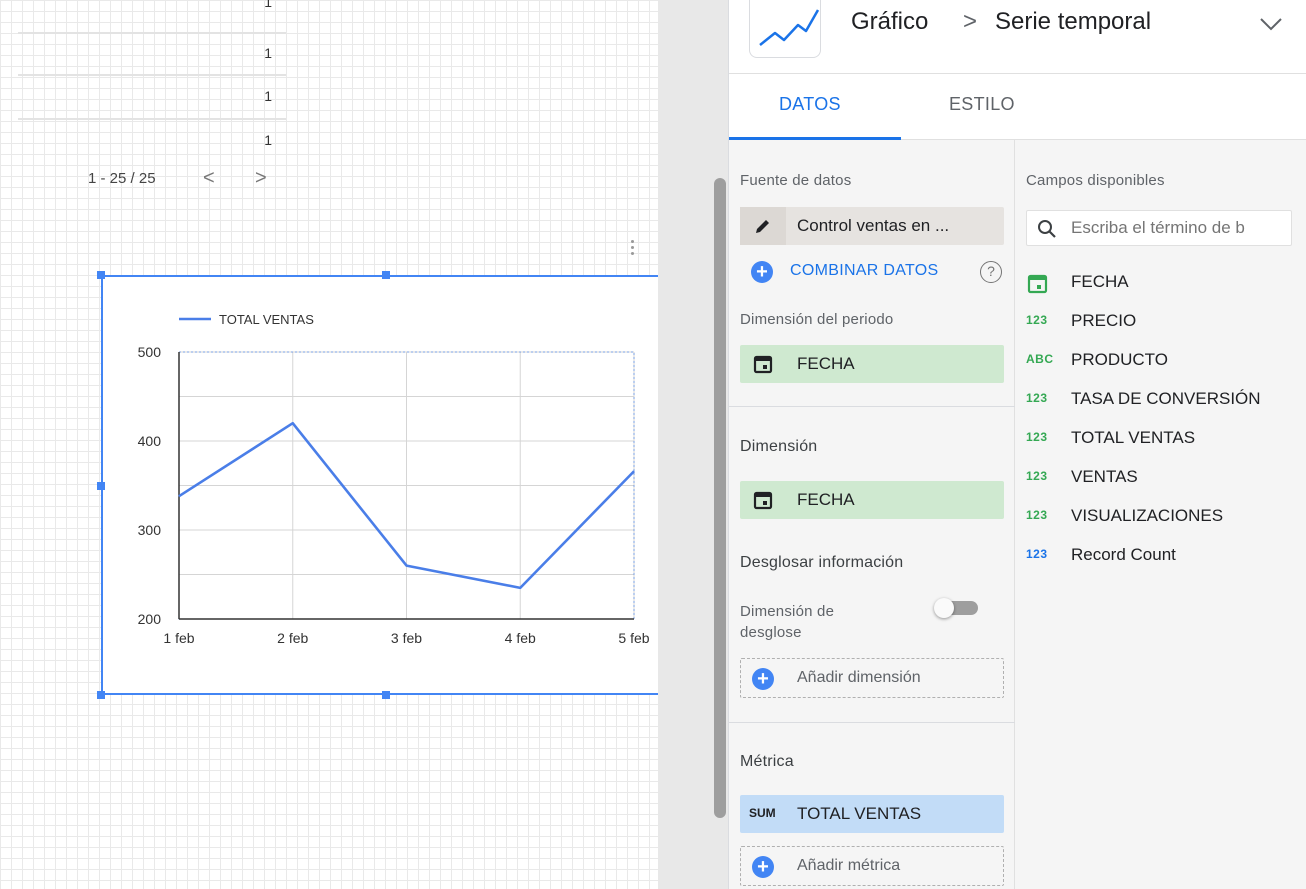 This screenshot has width=1306, height=889. I want to click on field-name: PRECIO, so click(1104, 320).